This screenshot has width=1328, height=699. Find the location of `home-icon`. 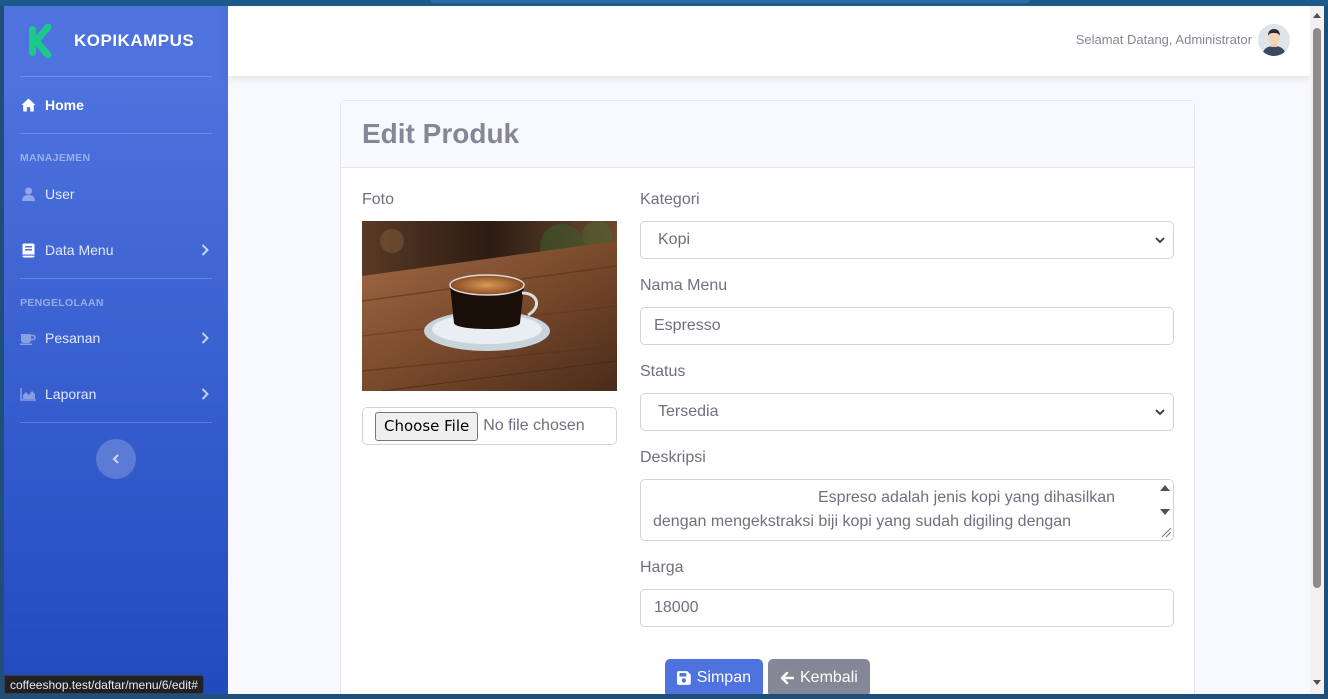

home-icon is located at coordinates (28, 105).